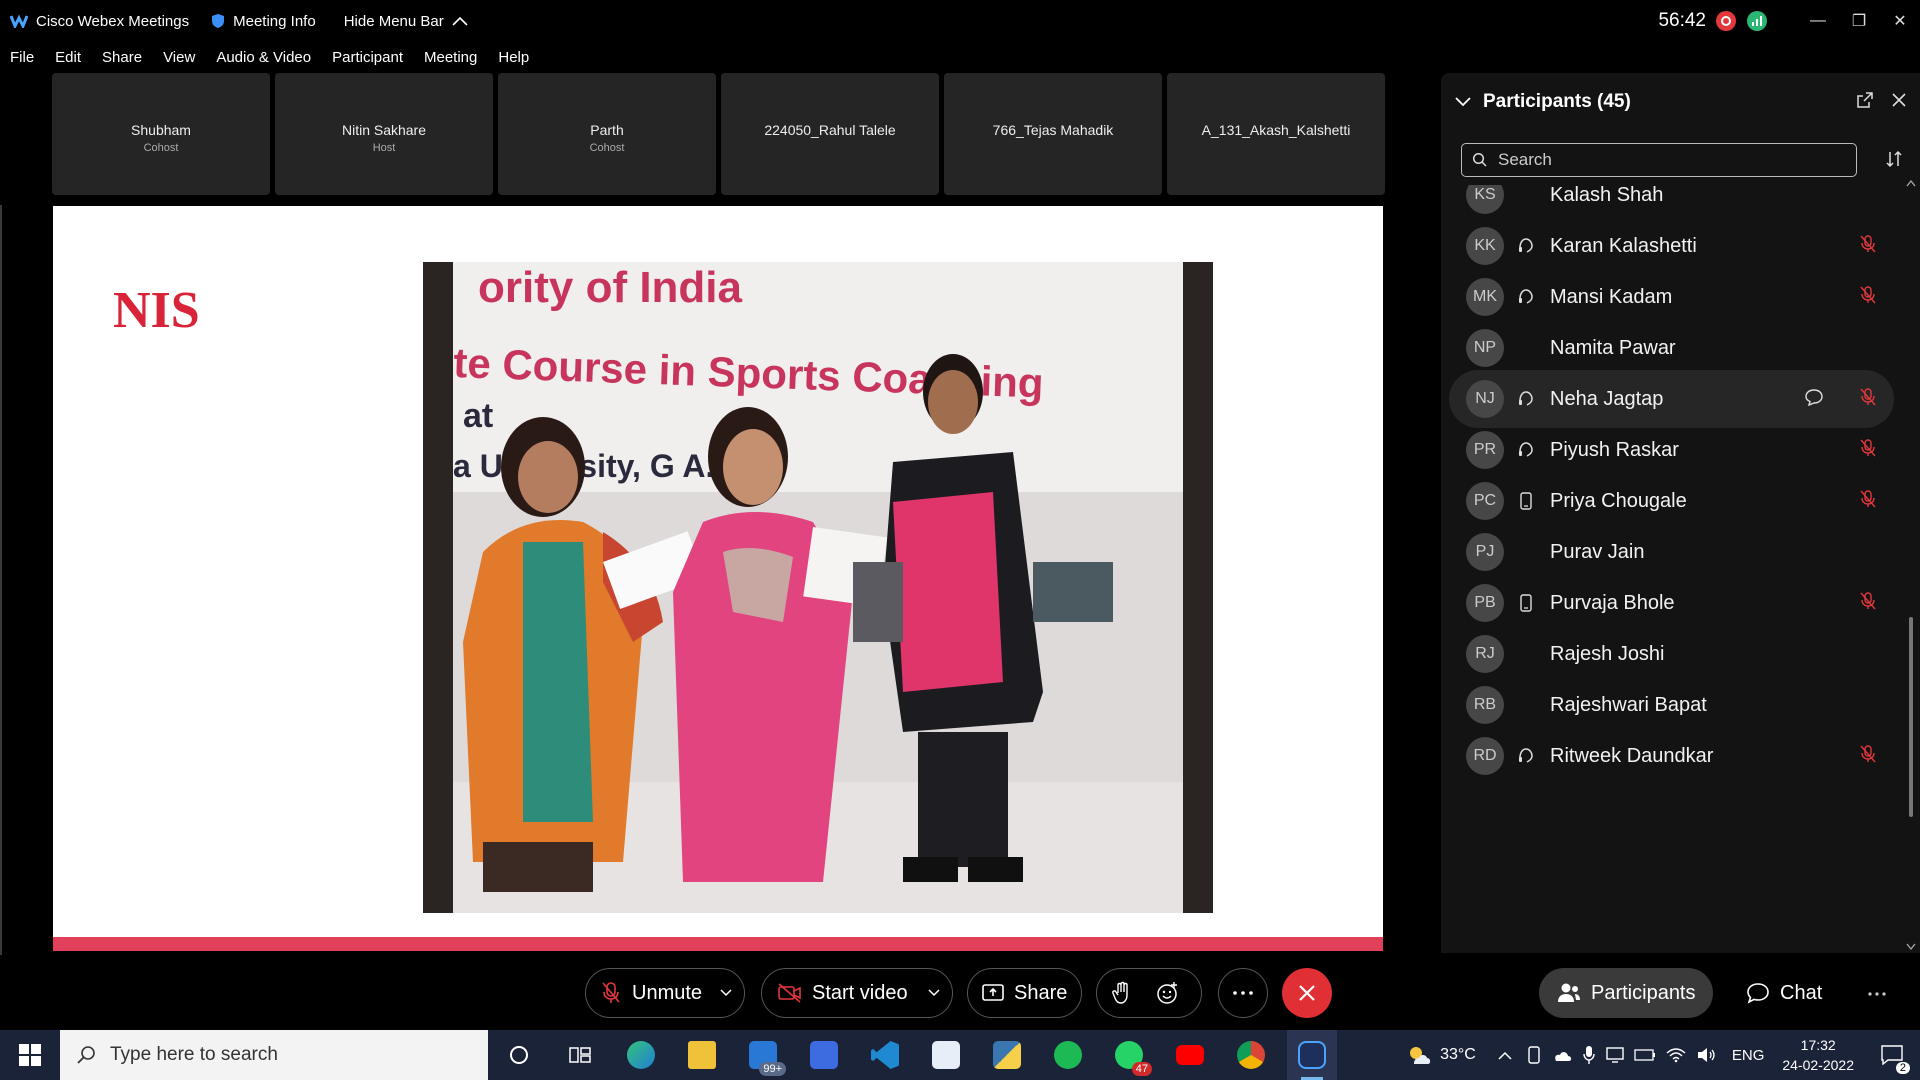 This screenshot has width=1920, height=1080. Describe the element at coordinates (1818, 21) in the screenshot. I see `minimize-button: —` at that location.